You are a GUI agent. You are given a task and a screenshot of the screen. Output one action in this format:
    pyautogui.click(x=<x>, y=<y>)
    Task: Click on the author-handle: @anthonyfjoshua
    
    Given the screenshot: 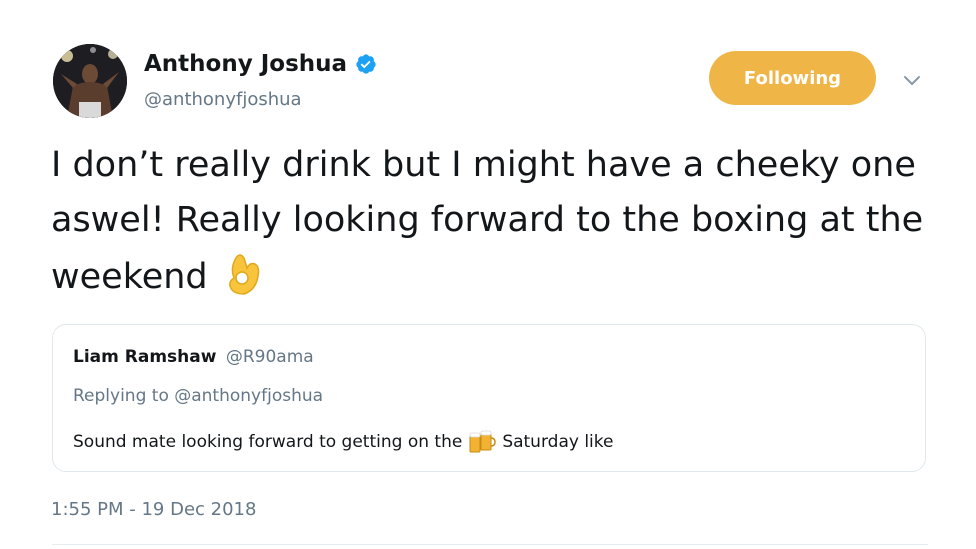 What is the action you would take?
    pyautogui.click(x=223, y=99)
    